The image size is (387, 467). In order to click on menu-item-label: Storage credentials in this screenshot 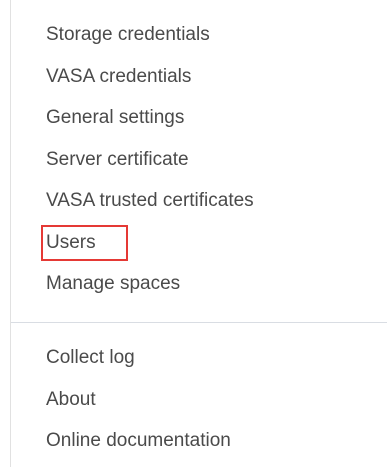, I will do `click(128, 34)`.